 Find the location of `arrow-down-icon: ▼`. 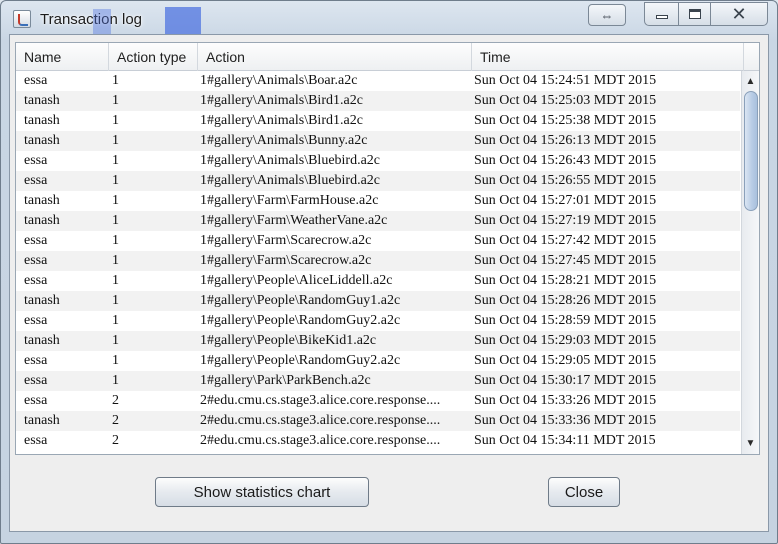

arrow-down-icon: ▼ is located at coordinates (750, 443).